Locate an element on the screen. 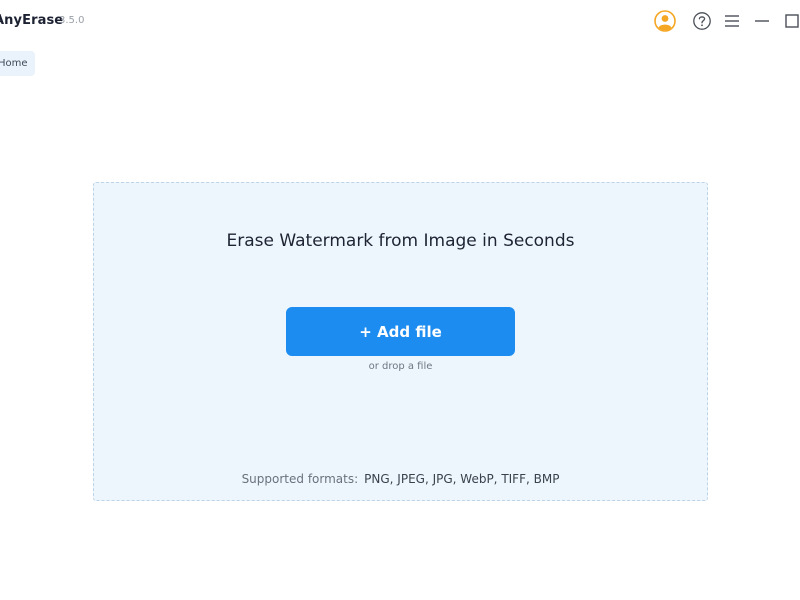 This screenshot has height=600, width=800. upload-headline: Erase Watermark from Image in Seconds is located at coordinates (400, 241).